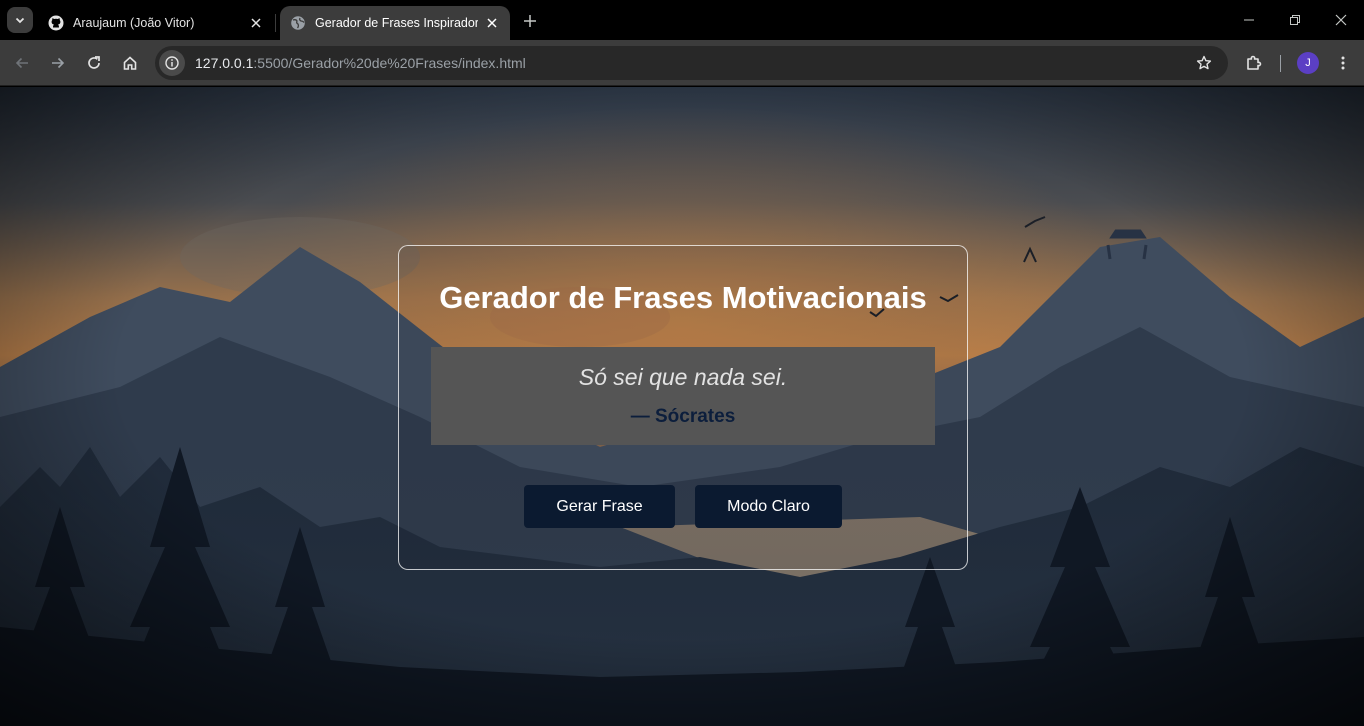 The image size is (1364, 726). Describe the element at coordinates (134, 23) in the screenshot. I see `tab-title: Araujaum (João Vitor)` at that location.